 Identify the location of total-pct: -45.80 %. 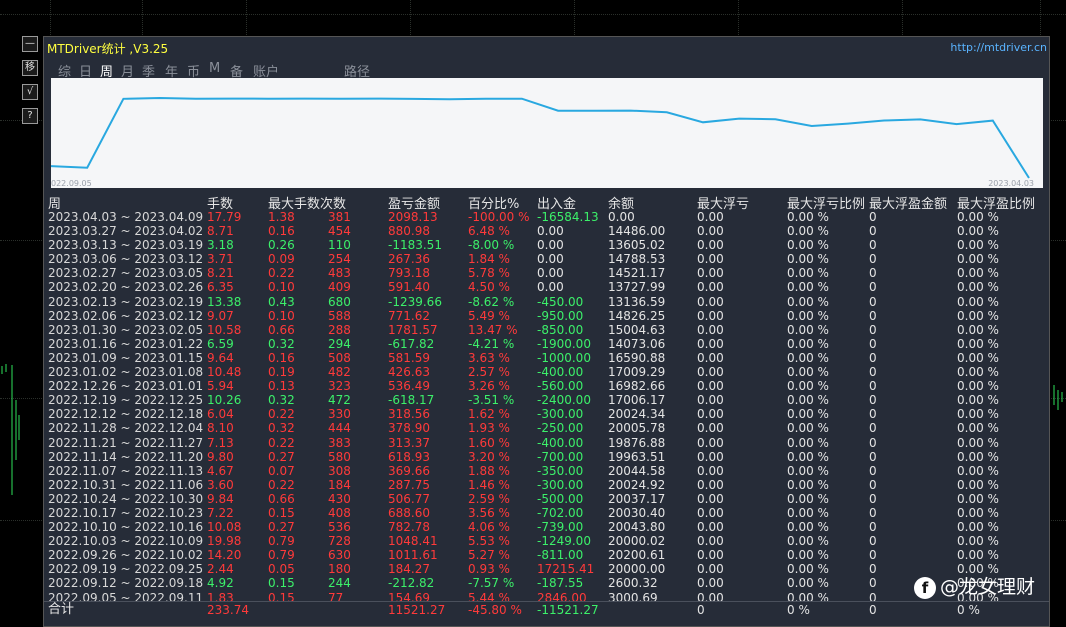
(495, 610).